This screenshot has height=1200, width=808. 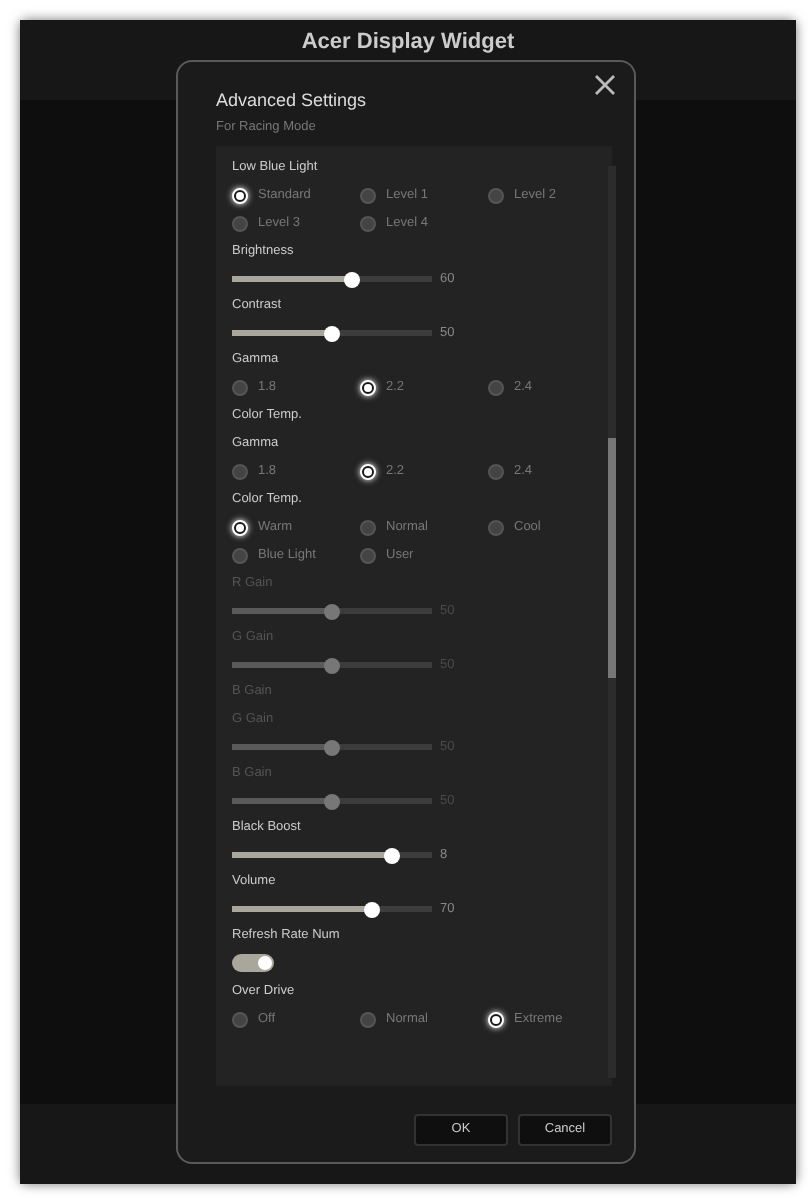 I want to click on app-title: Acer Display Widget, so click(x=408, y=43).